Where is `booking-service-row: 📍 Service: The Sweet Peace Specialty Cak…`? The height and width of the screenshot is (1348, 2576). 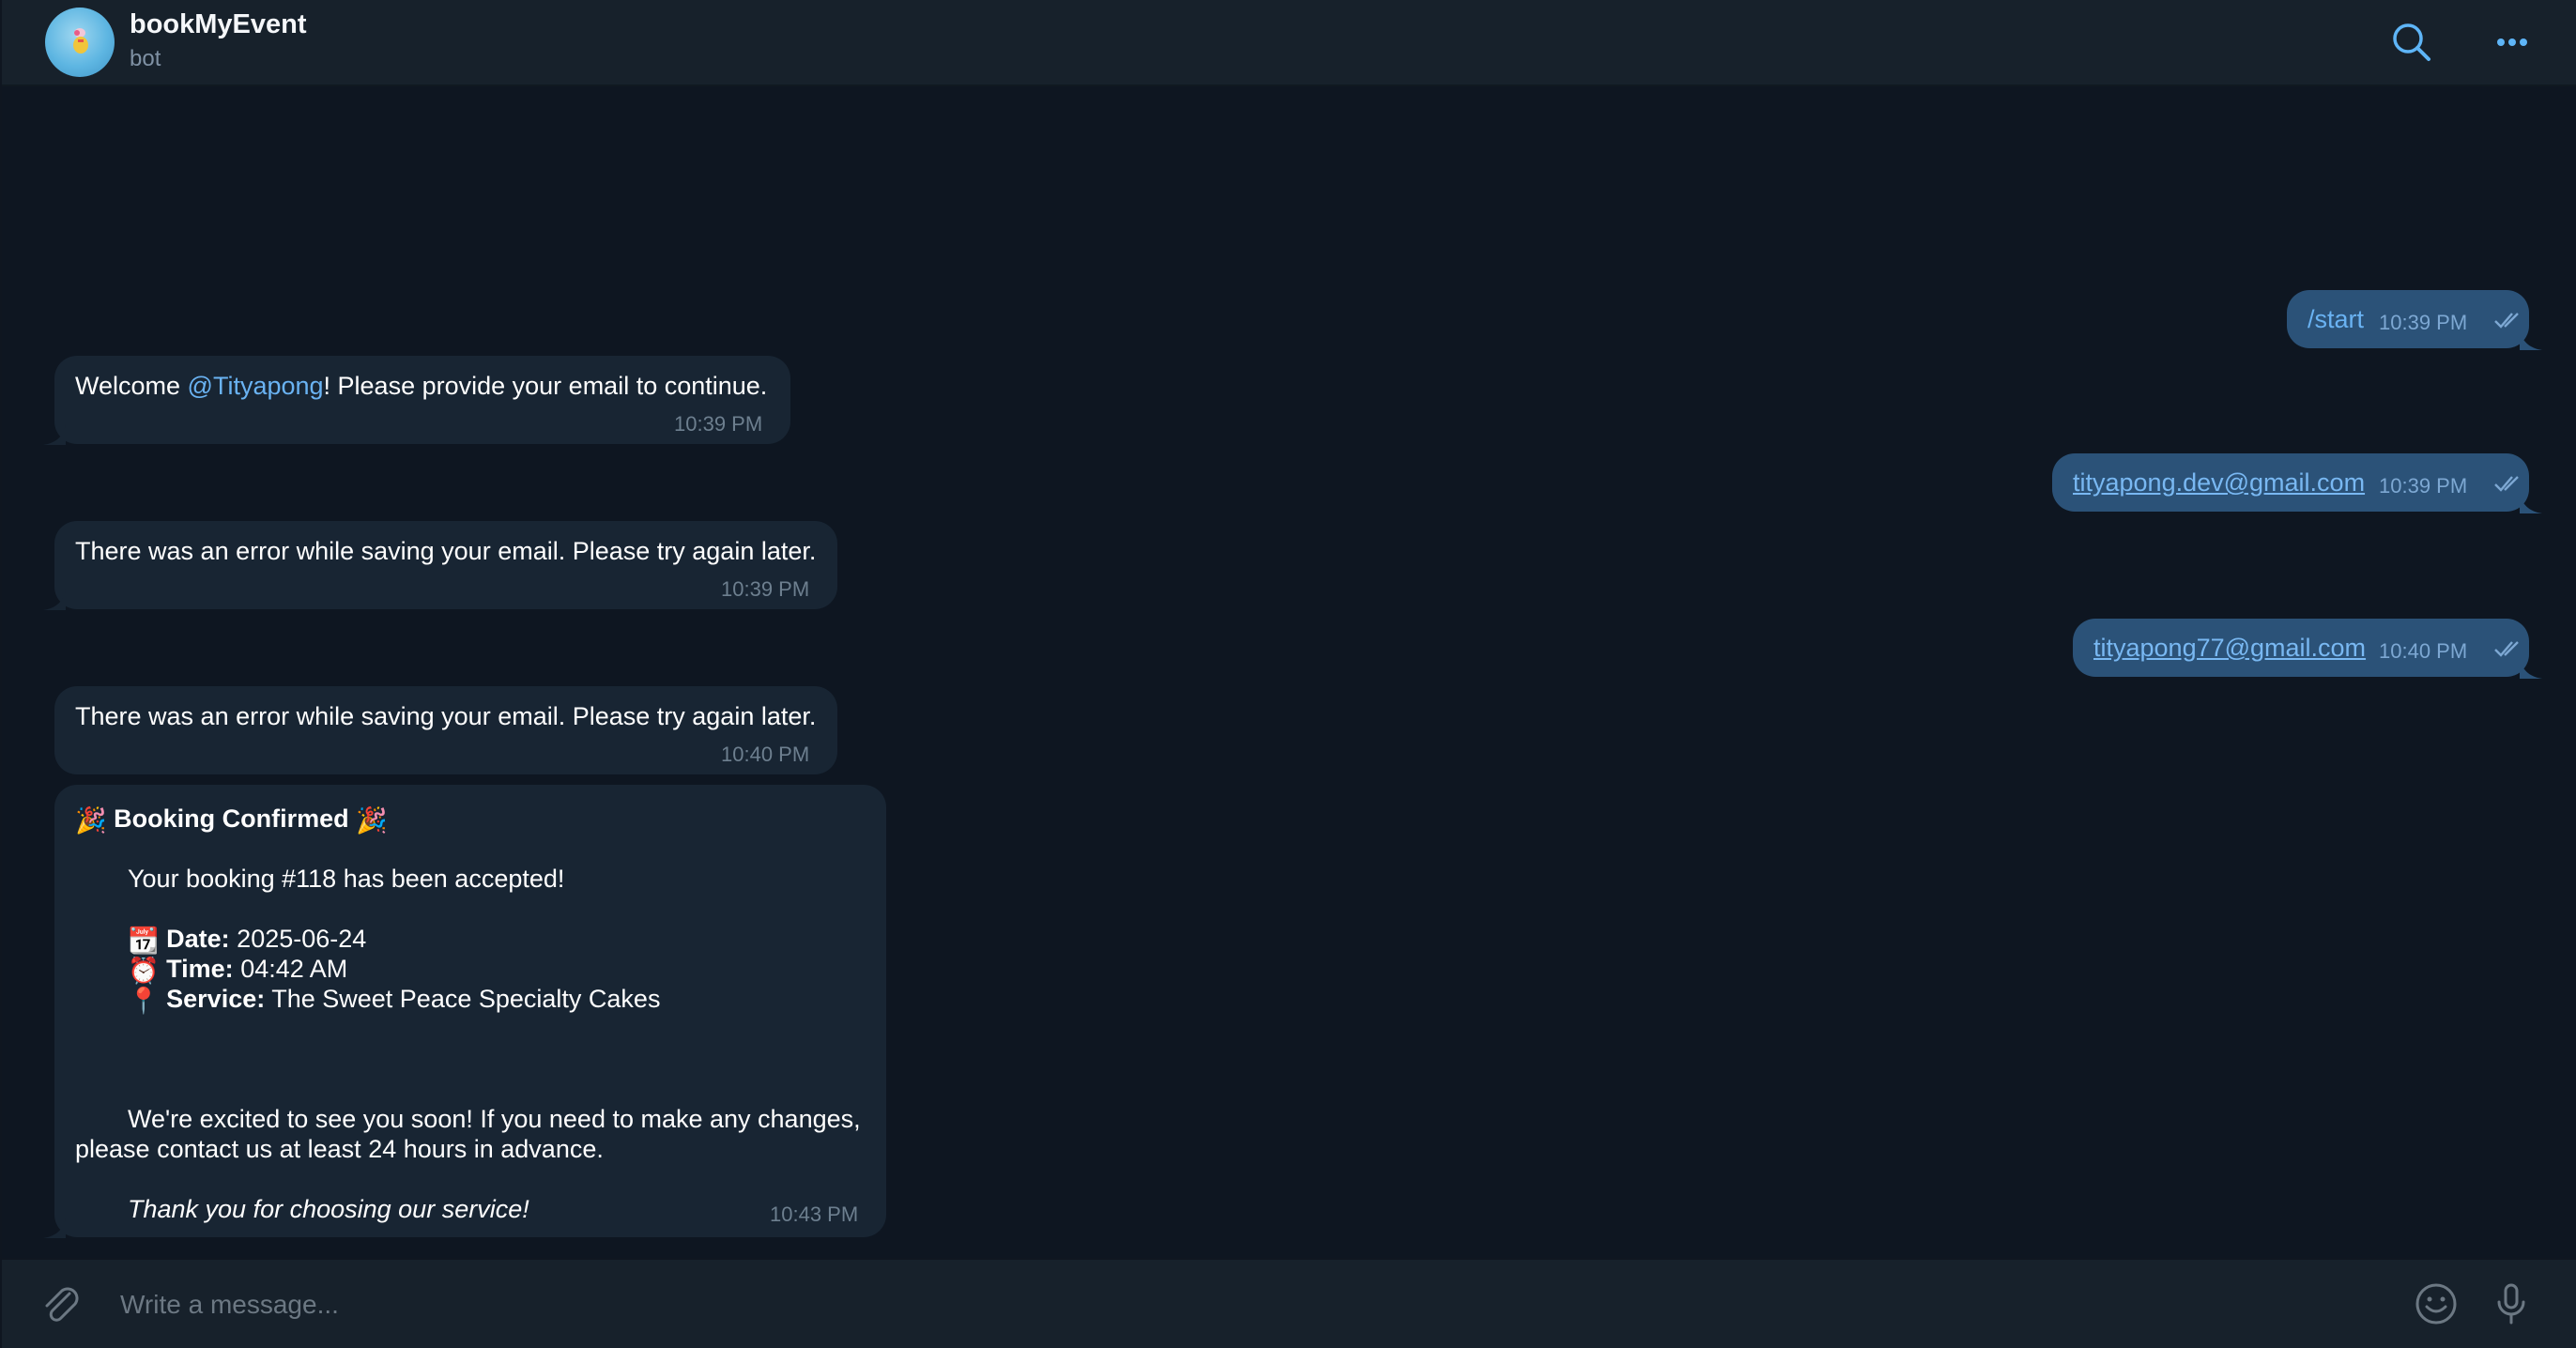 booking-service-row: 📍 Service: The Sweet Peace Specialty Cak… is located at coordinates (394, 1000).